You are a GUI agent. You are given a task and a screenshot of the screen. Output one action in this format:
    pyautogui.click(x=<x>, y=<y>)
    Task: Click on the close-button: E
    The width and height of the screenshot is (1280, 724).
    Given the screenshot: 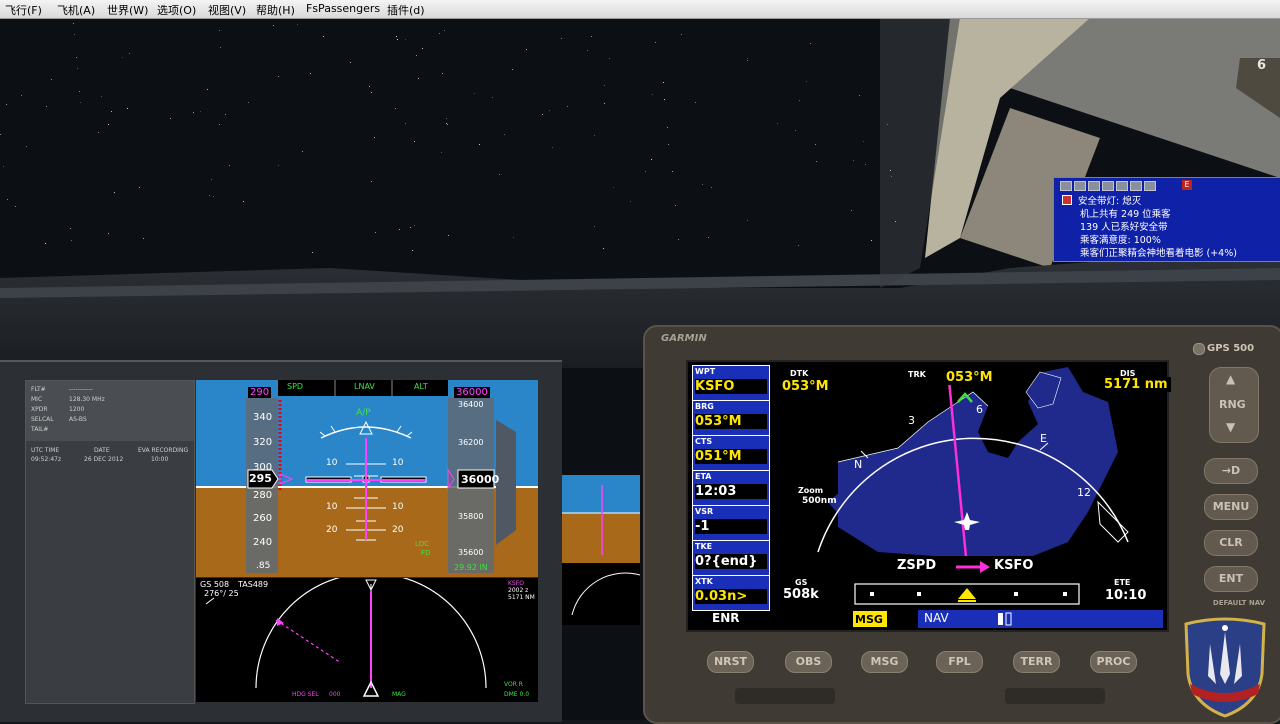 What is the action you would take?
    pyautogui.click(x=1187, y=185)
    